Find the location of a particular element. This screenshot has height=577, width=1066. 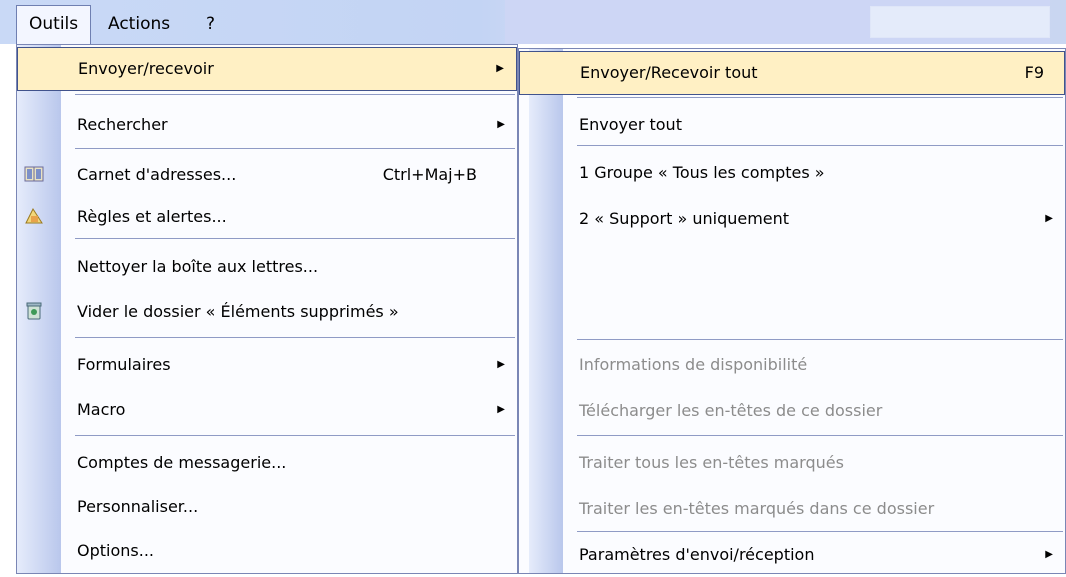

menu-item-shortcut: Ctrl+Maj+B is located at coordinates (429, 174).